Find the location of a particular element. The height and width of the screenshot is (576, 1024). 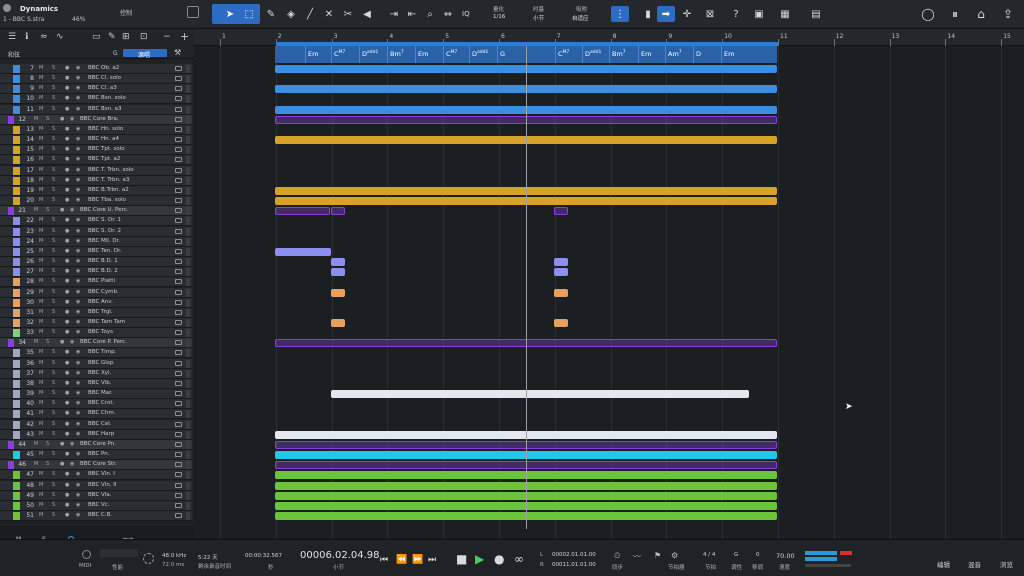

app-icon is located at coordinates (7, 8).